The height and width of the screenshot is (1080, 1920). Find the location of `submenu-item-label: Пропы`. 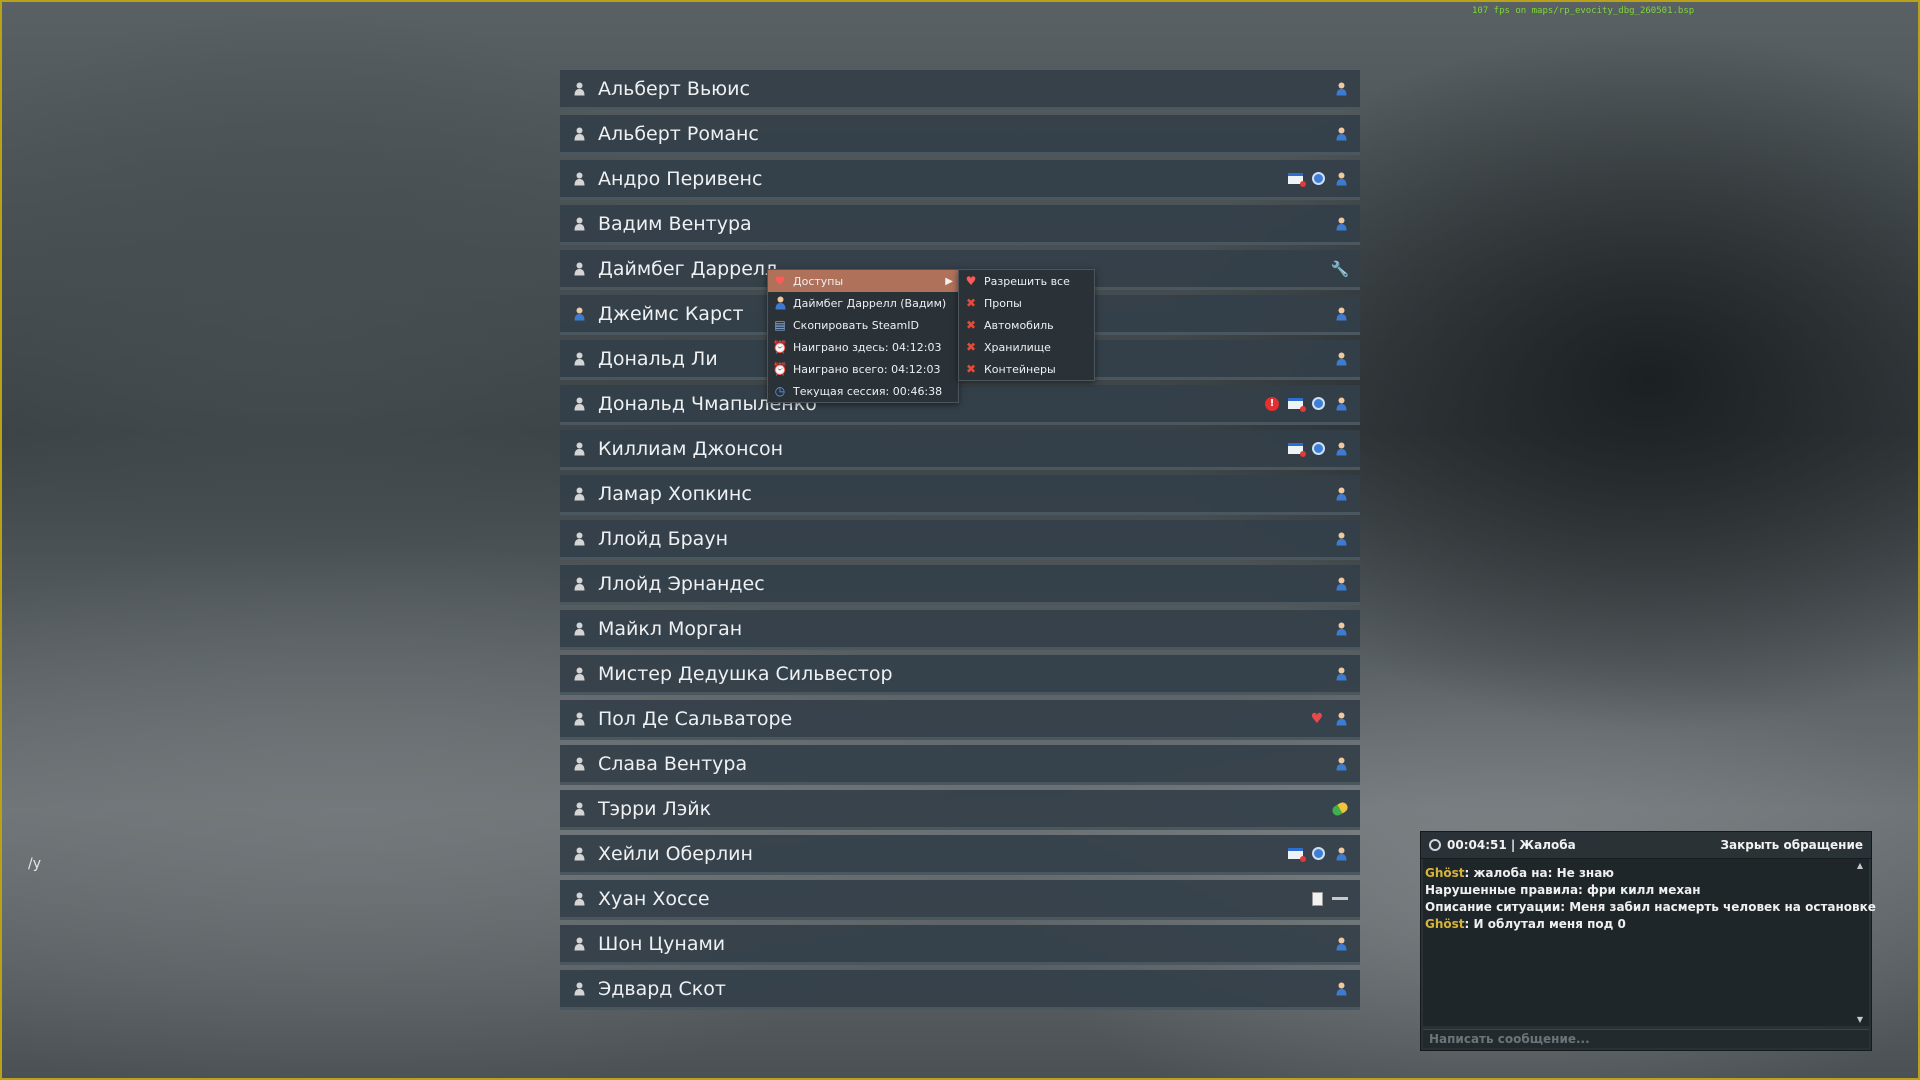

submenu-item-label: Пропы is located at coordinates (1003, 303).